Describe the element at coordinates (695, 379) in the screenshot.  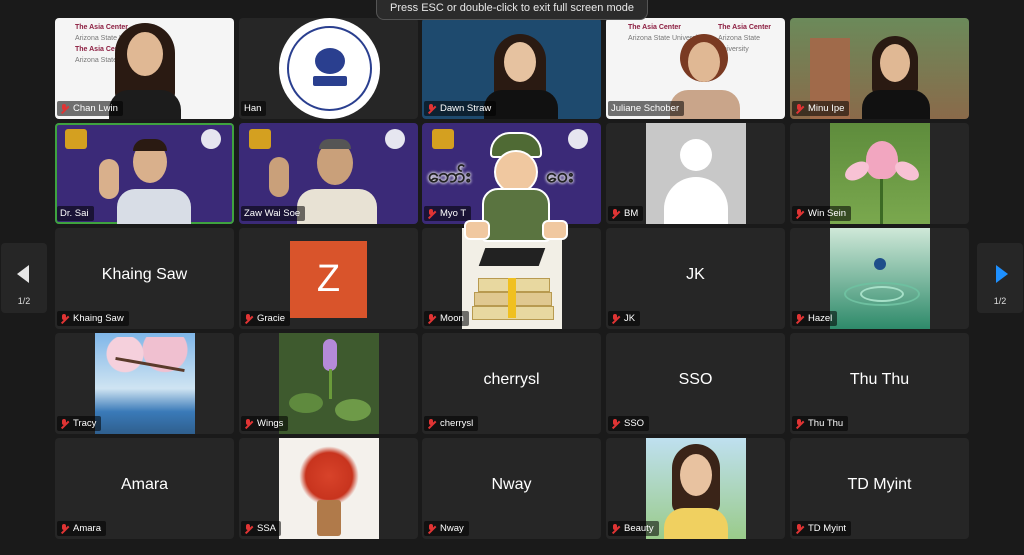
I see `participant-display-name: SSO` at that location.